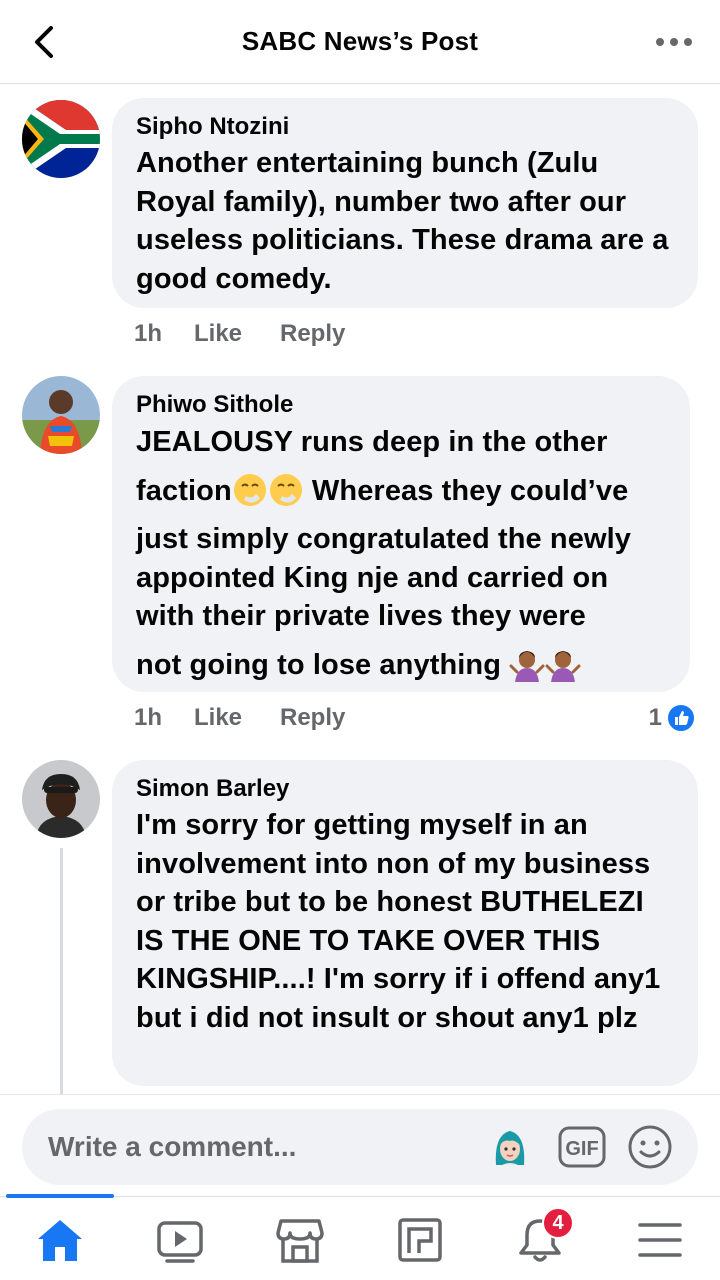 This screenshot has height=1280, width=720. I want to click on comment-text-segment: faction, so click(184, 491).